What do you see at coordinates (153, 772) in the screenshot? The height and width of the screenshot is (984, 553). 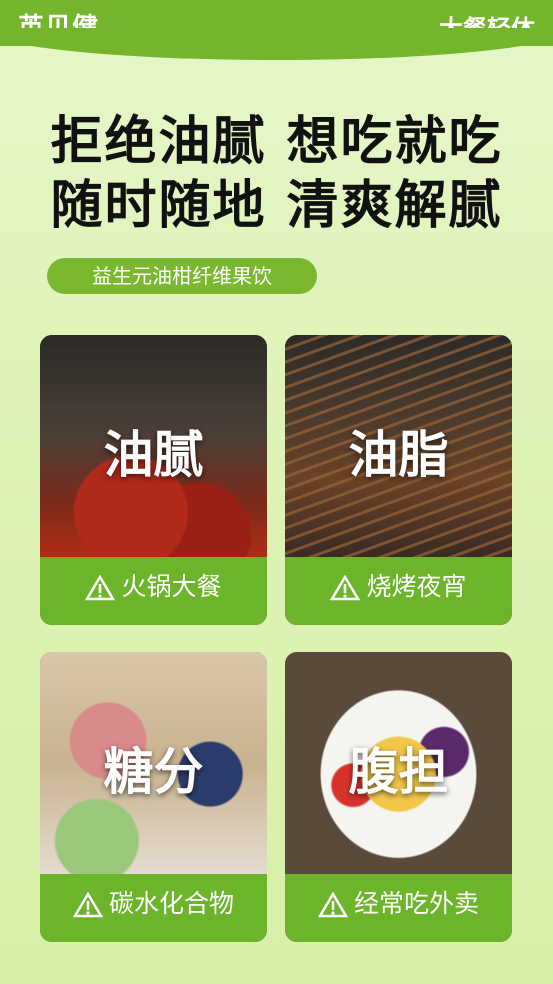 I see `card-title: 糖分` at bounding box center [153, 772].